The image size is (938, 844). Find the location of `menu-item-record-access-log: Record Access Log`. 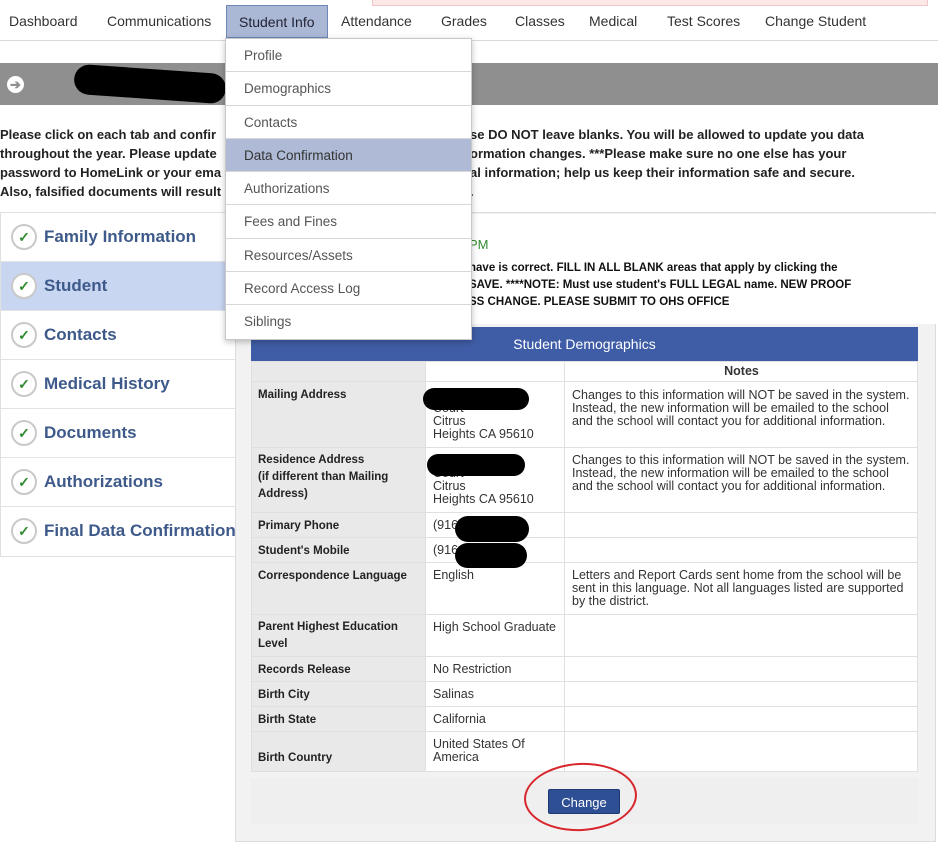

menu-item-record-access-log: Record Access Log is located at coordinates (348, 289).